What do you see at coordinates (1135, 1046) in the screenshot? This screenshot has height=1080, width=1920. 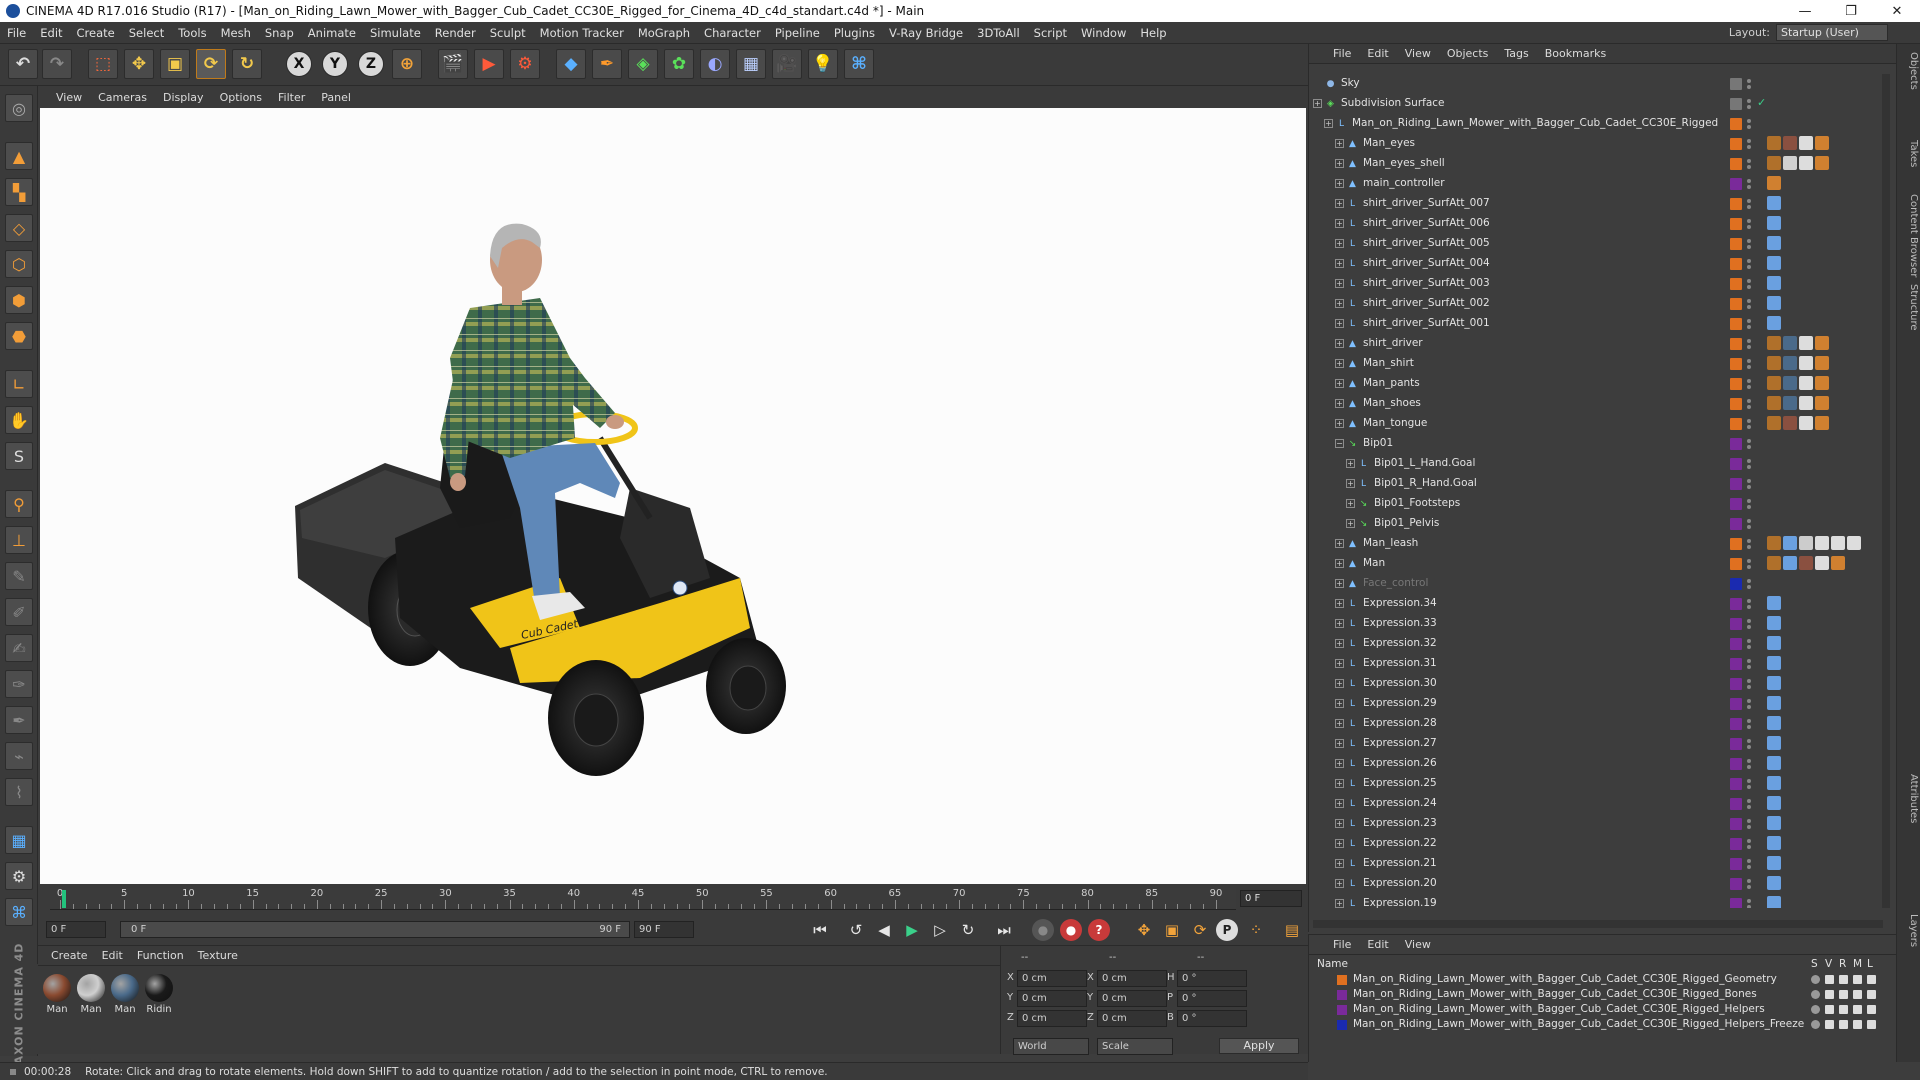 I see `coord-scale-select: Scale` at bounding box center [1135, 1046].